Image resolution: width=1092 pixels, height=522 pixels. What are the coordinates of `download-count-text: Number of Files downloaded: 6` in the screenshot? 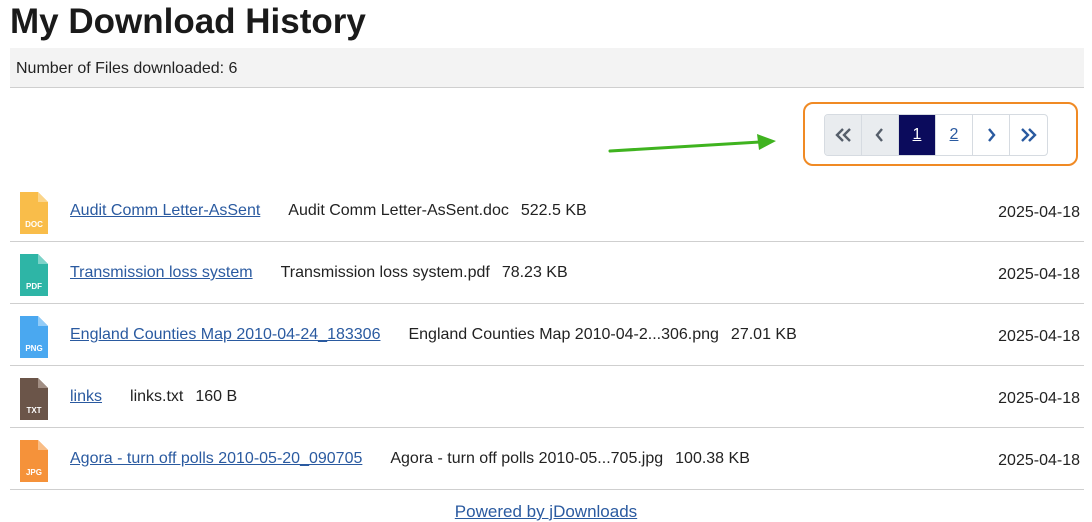 It's located at (127, 68).